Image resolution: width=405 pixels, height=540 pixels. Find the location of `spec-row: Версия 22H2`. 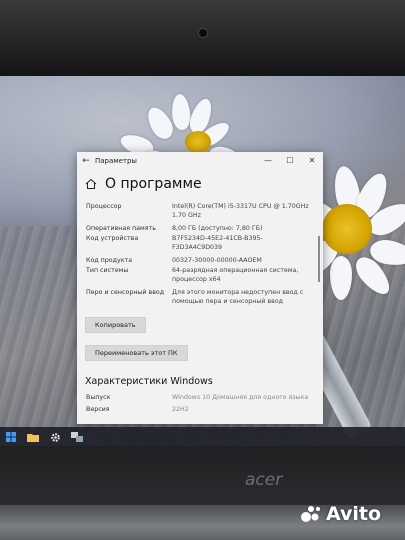

spec-row: Версия 22H2 is located at coordinates (199, 410).